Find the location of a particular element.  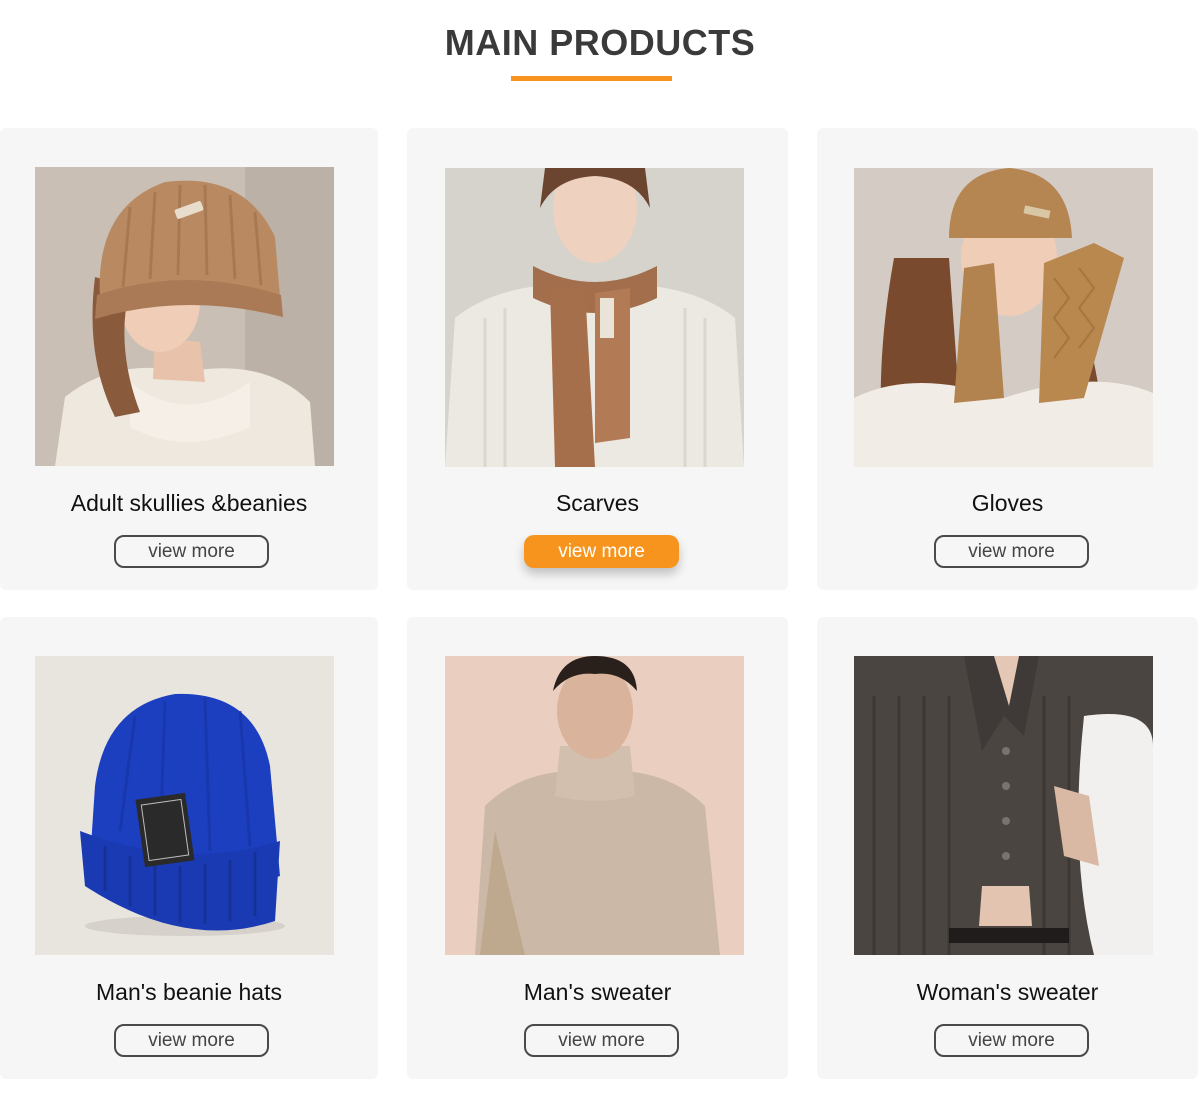

title-underline is located at coordinates (591, 78).